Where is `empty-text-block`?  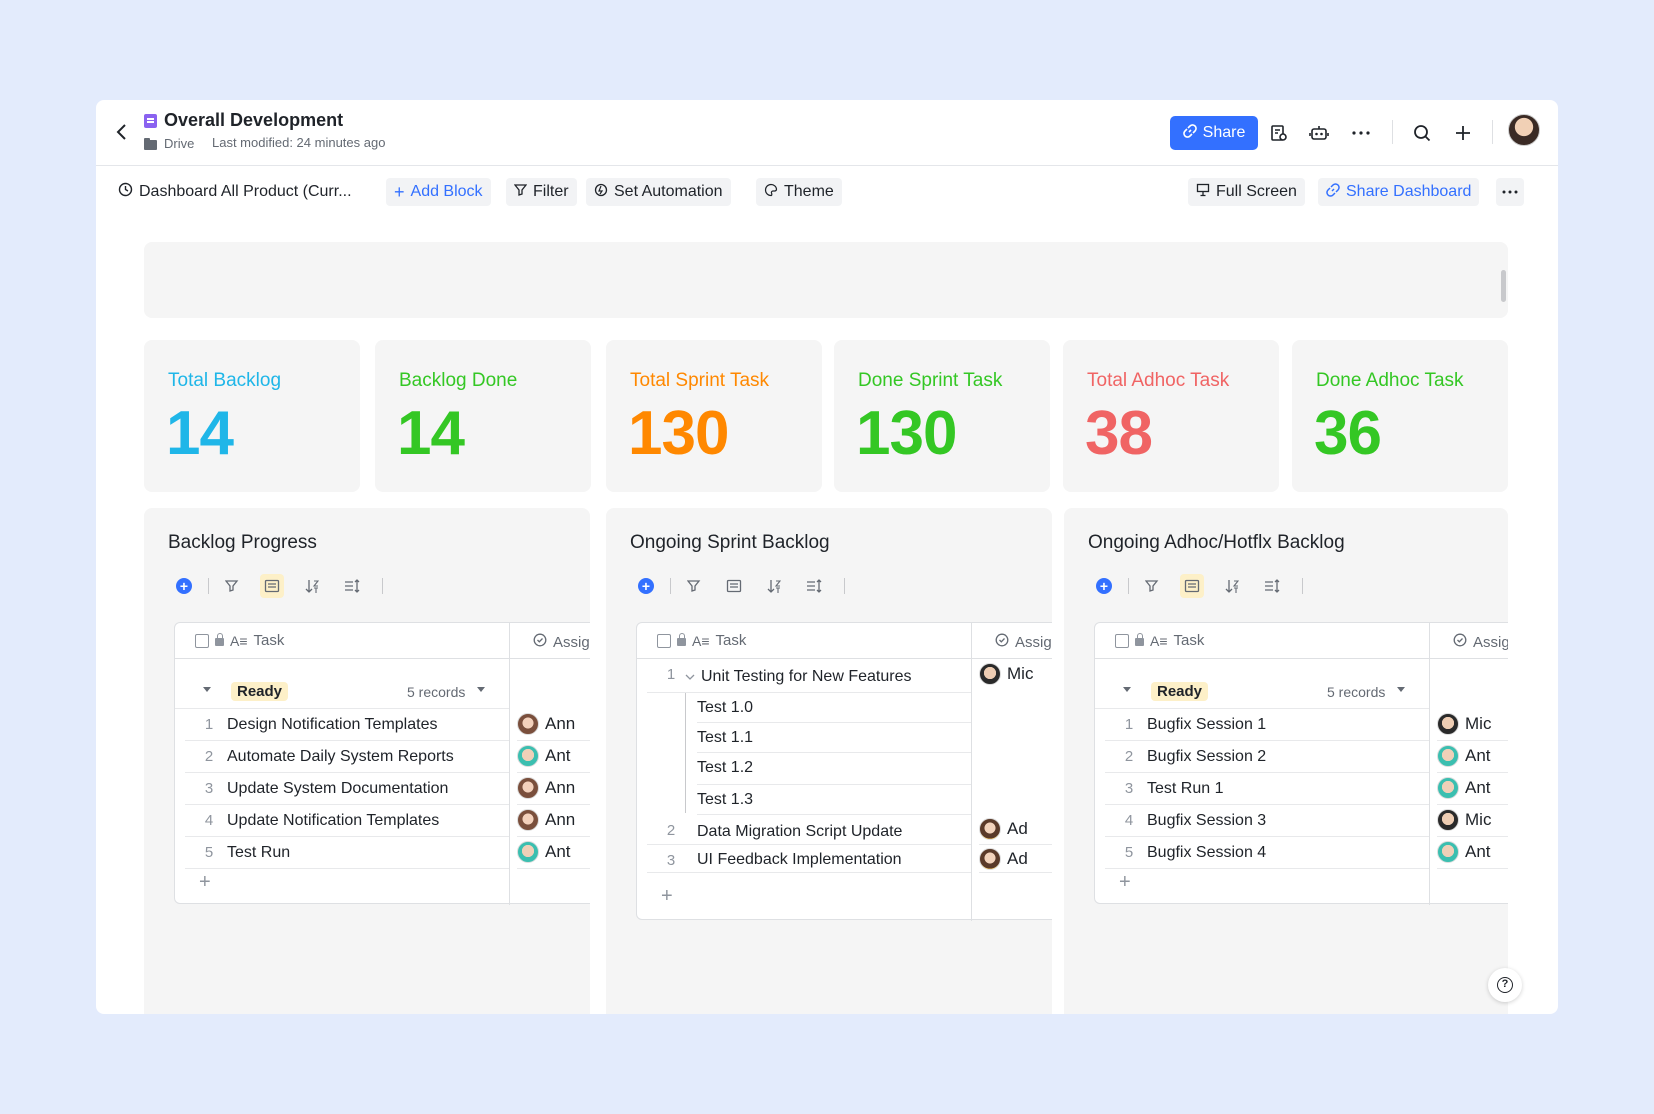
empty-text-block is located at coordinates (826, 280).